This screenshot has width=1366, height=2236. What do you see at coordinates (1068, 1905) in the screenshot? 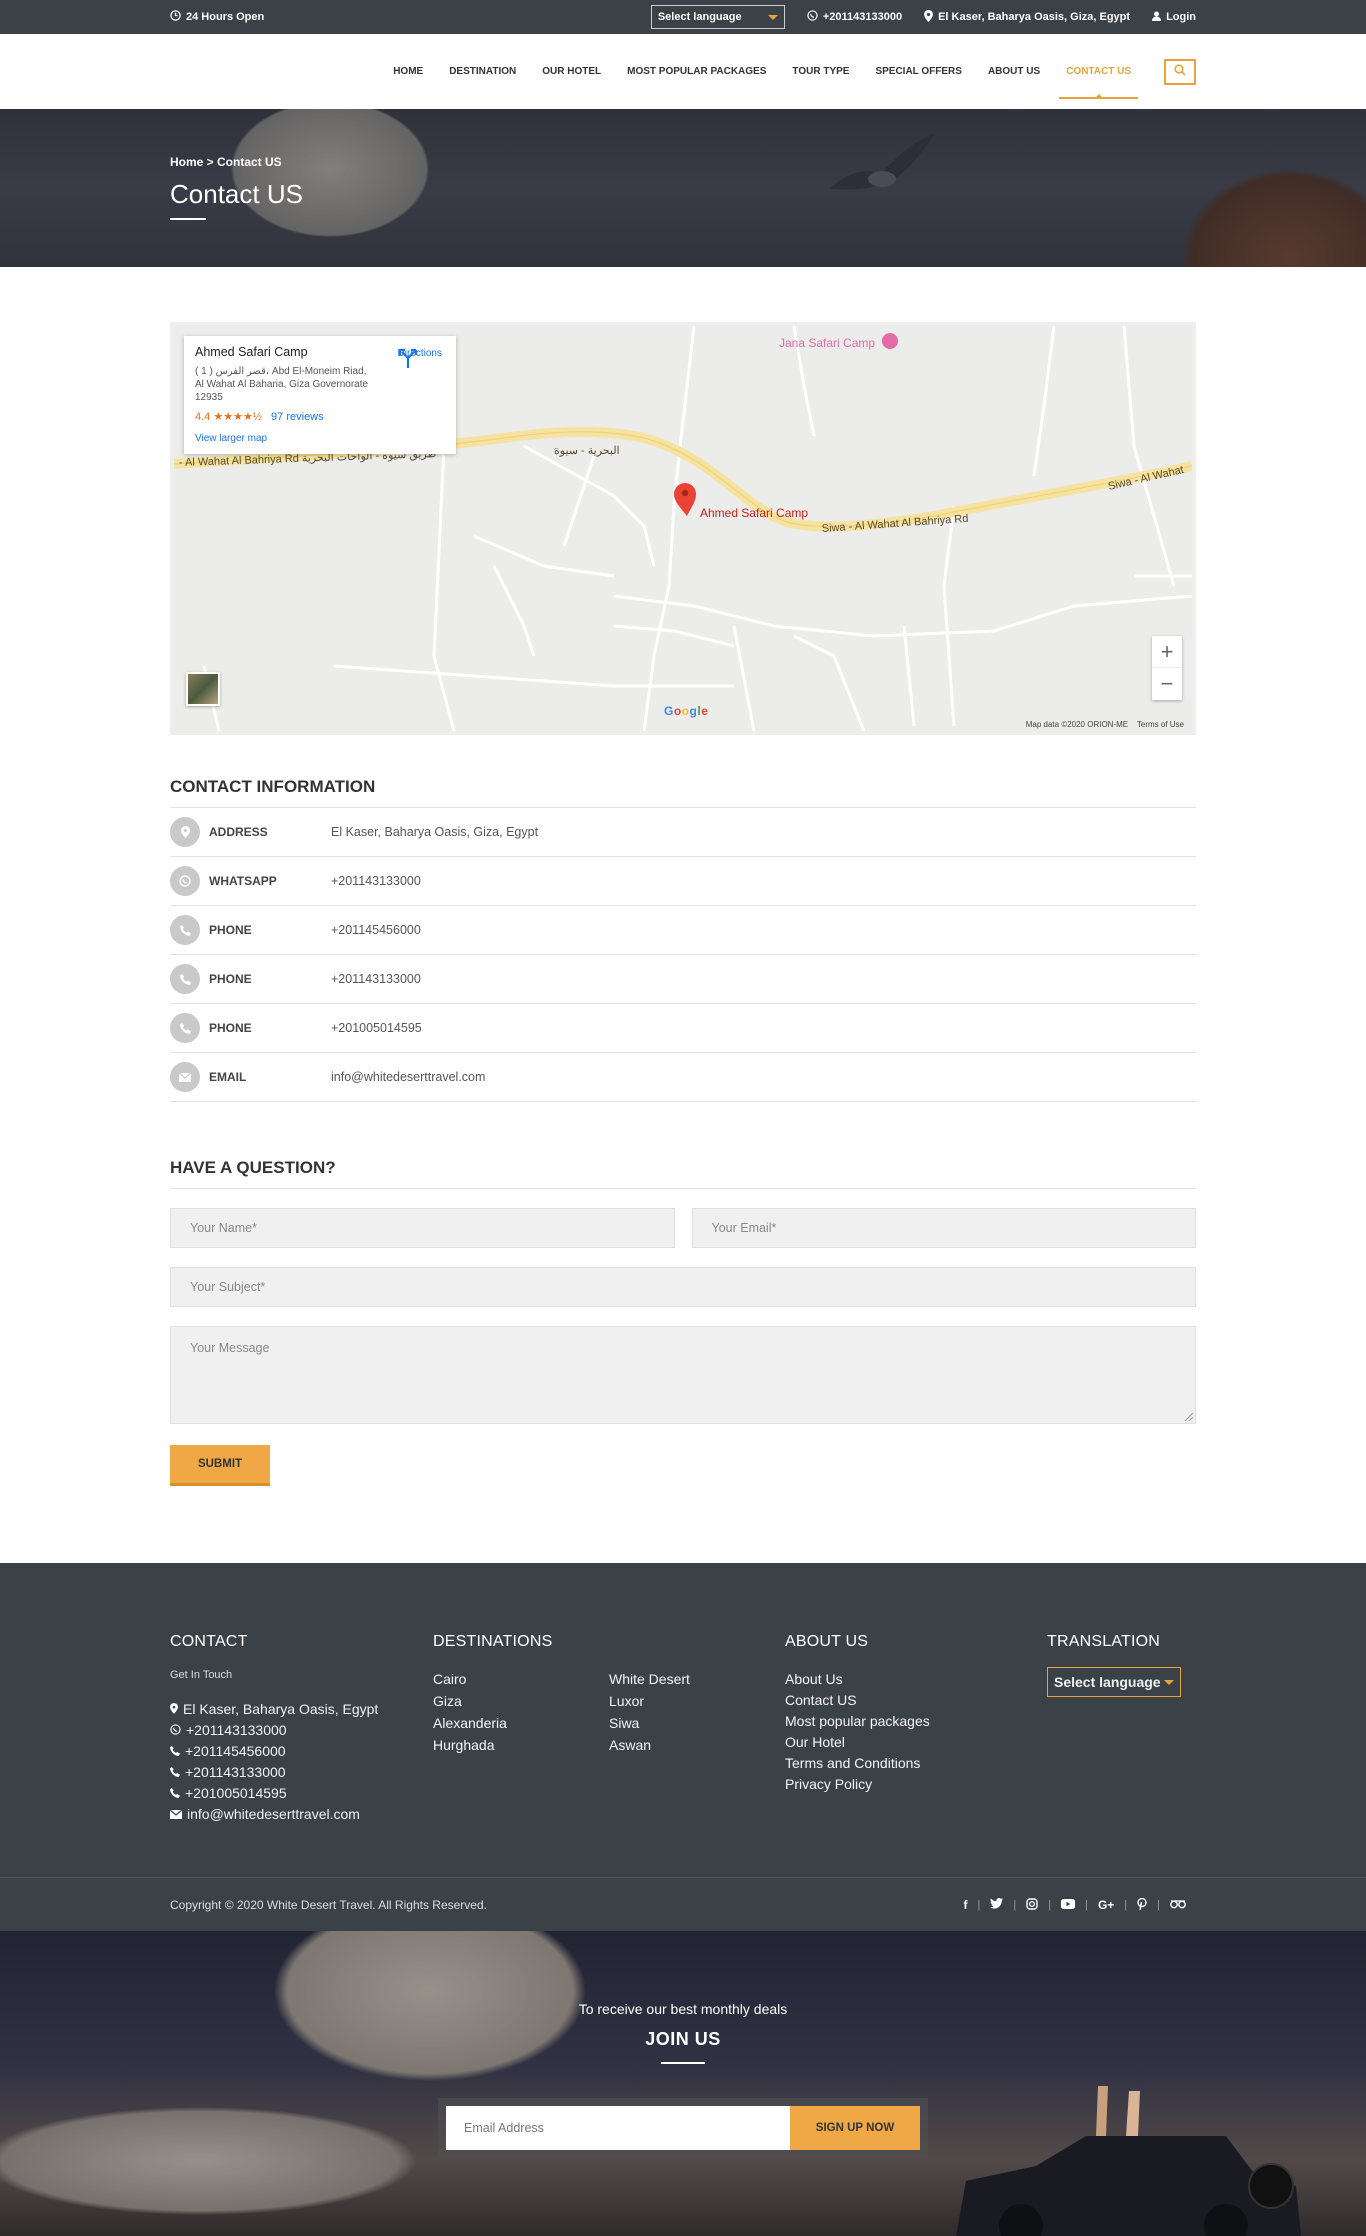
I see `youtube-icon` at bounding box center [1068, 1905].